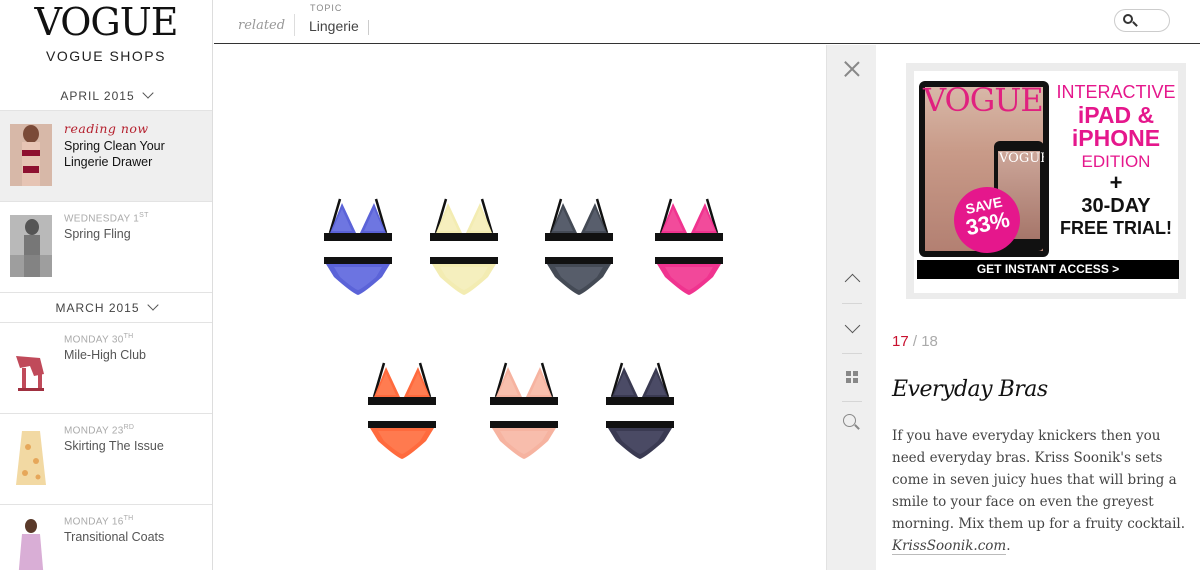  What do you see at coordinates (106, 368) in the screenshot?
I see `list-item: MONDAY 30th Mile-High Club` at bounding box center [106, 368].